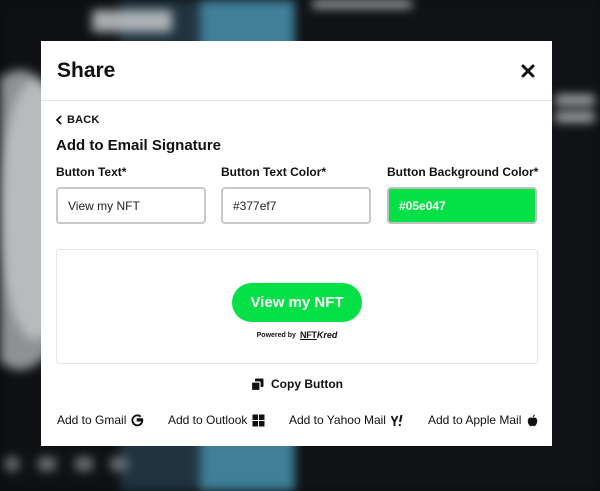 This screenshot has height=491, width=600. I want to click on yahoo-icon, so click(396, 420).